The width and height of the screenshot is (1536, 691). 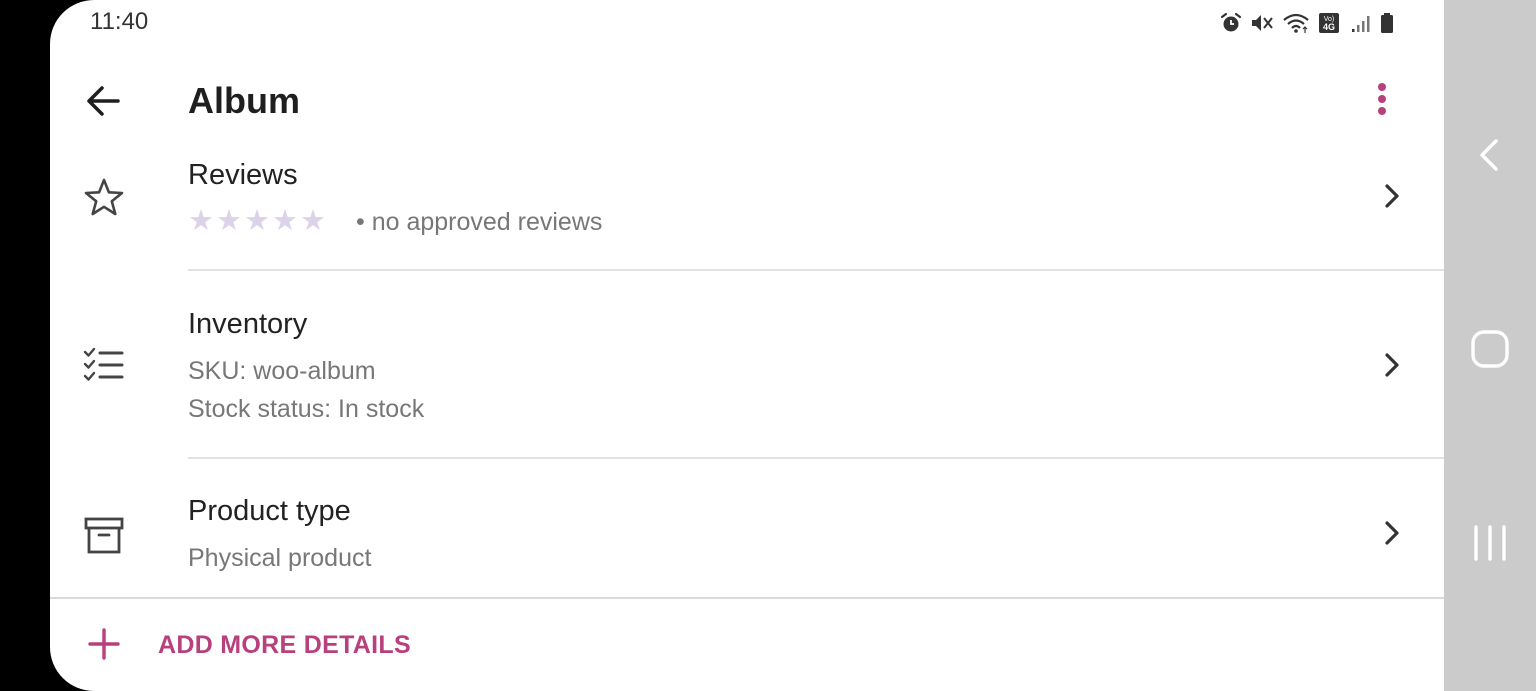 I want to click on more-options-button, so click(x=1382, y=100).